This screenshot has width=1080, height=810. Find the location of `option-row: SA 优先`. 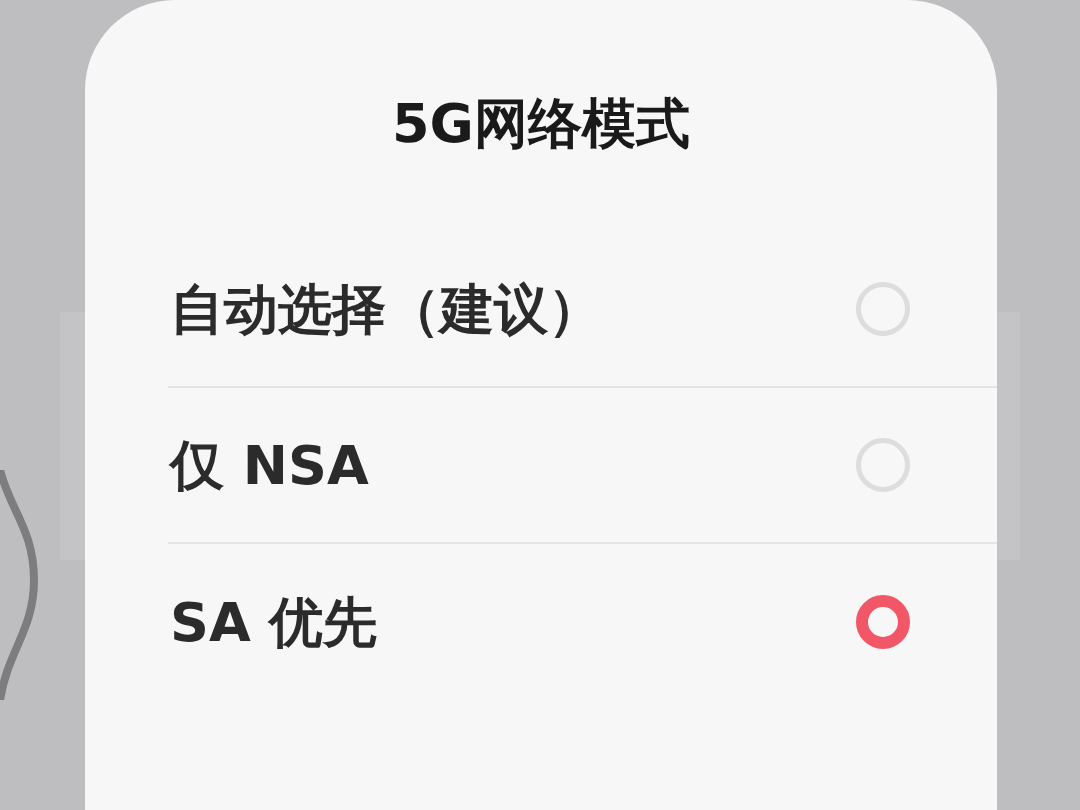

option-row: SA 优先 is located at coordinates (582, 622).